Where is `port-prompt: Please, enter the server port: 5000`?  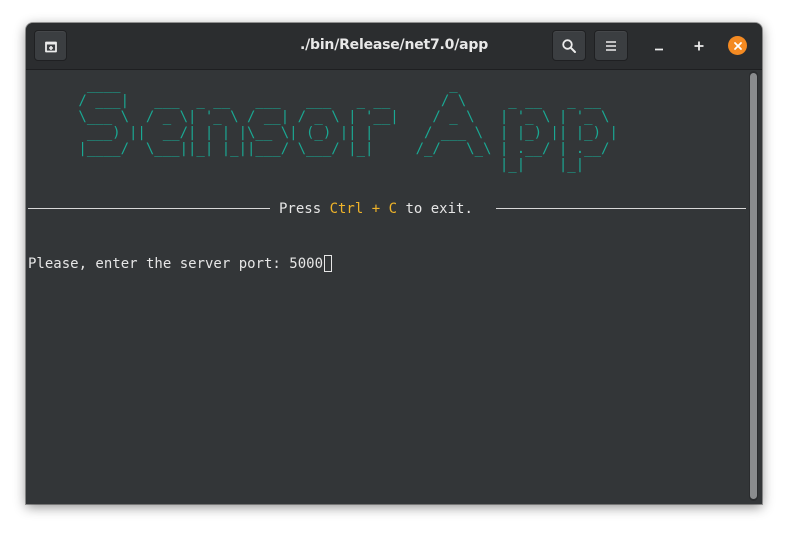 port-prompt: Please, enter the server port: 5000 is located at coordinates (180, 264).